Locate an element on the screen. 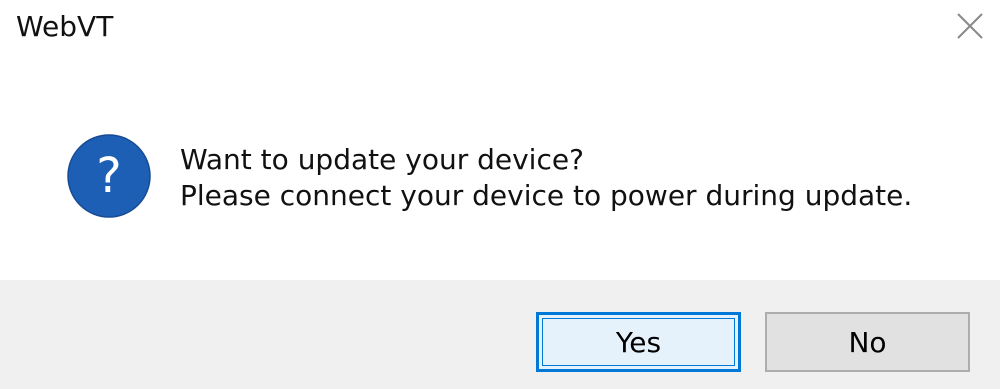 The width and height of the screenshot is (1000, 389). window-title: WebVT is located at coordinates (65, 26).